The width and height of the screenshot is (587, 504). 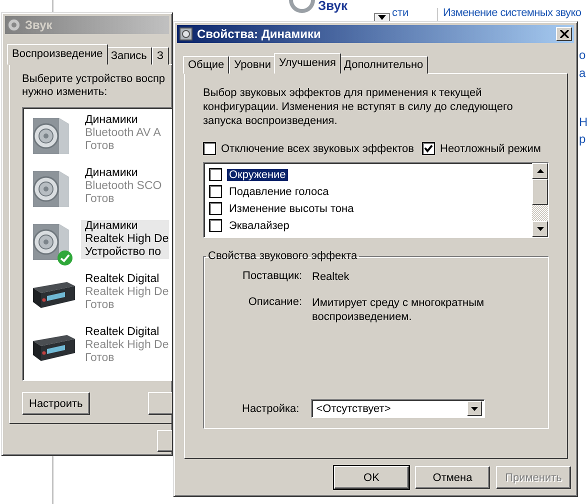 I want to click on configure-button: Настроить, so click(x=56, y=403).